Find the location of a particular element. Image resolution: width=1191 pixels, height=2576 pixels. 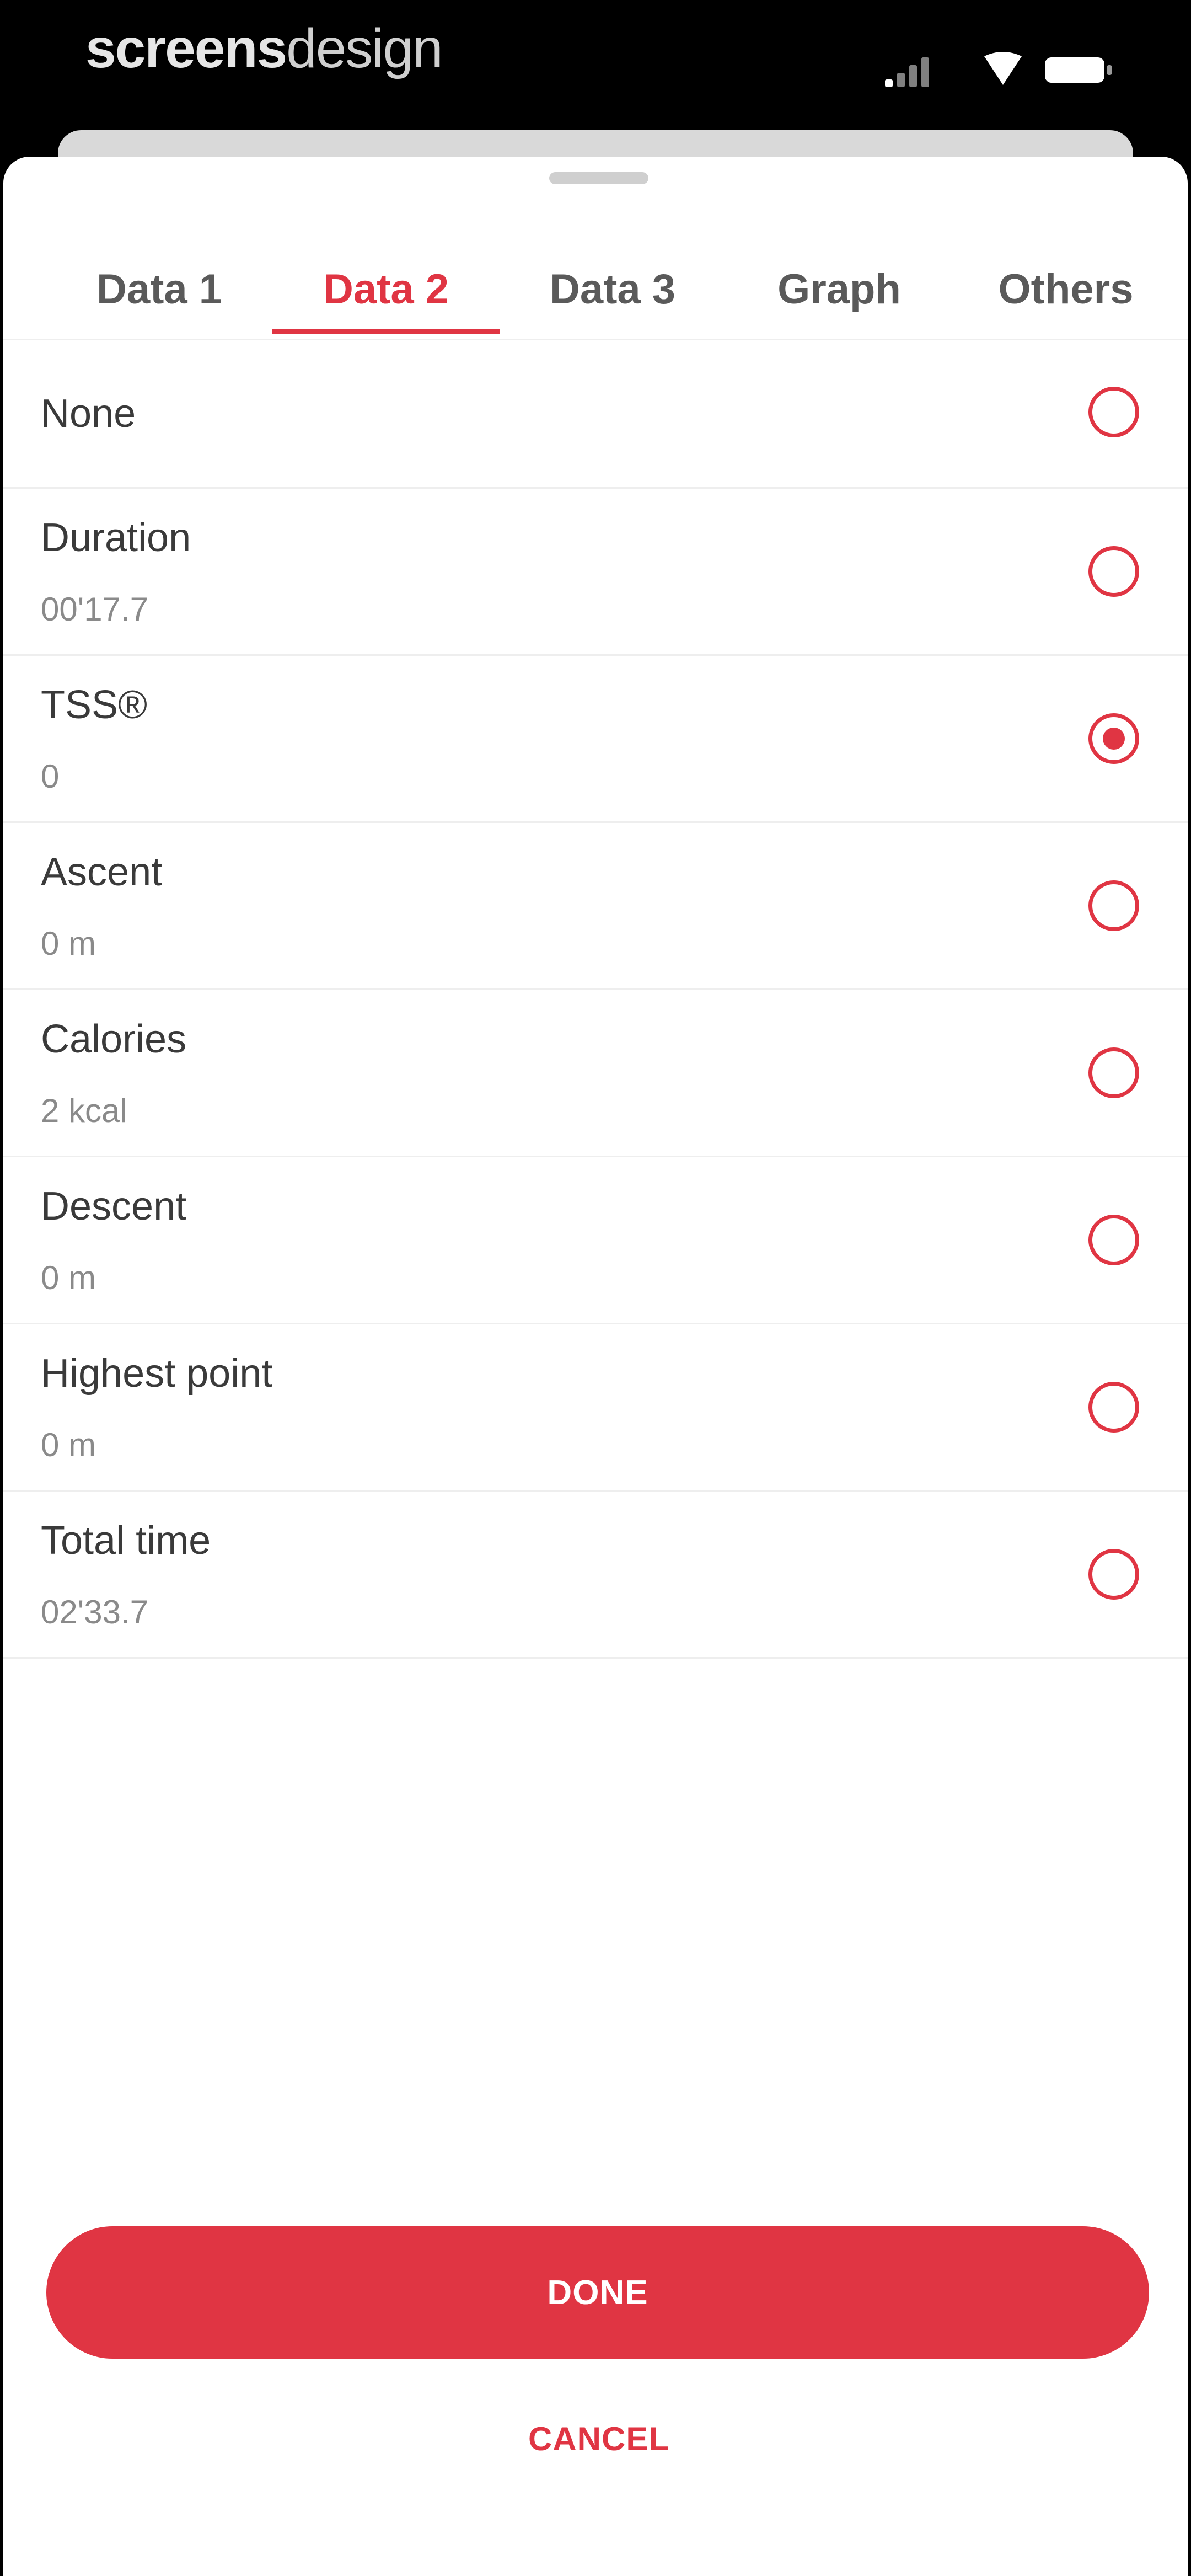

option-label: Calories is located at coordinates (114, 1039).